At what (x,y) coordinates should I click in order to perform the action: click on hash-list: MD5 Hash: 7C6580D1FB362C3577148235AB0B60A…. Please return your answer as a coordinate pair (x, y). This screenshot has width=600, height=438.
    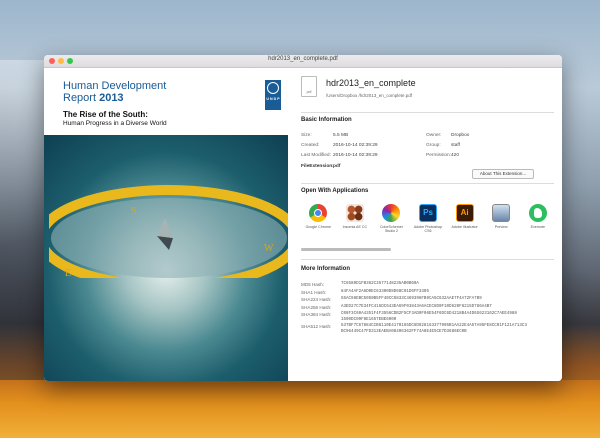
    Looking at the image, I should click on (428, 308).